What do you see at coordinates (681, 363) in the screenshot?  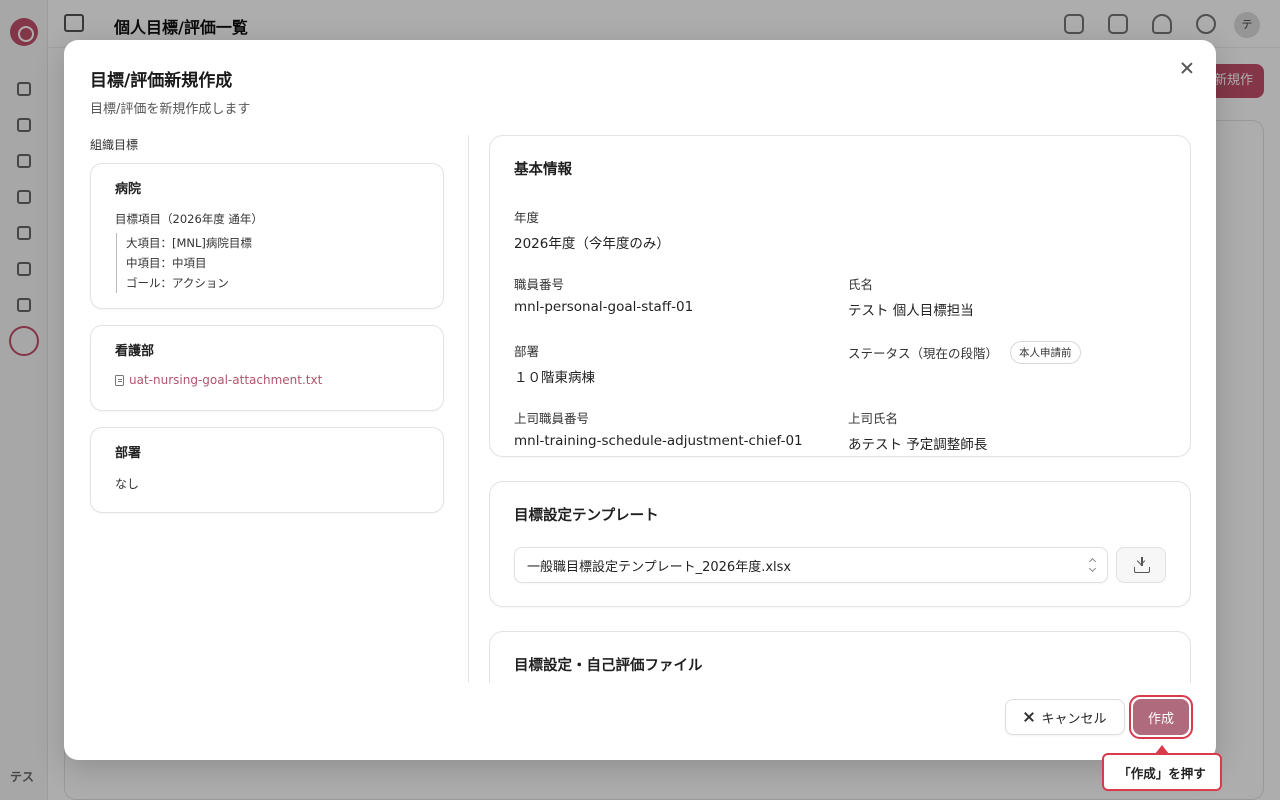 I see `dept-field: 部署 １０階東病棟` at bounding box center [681, 363].